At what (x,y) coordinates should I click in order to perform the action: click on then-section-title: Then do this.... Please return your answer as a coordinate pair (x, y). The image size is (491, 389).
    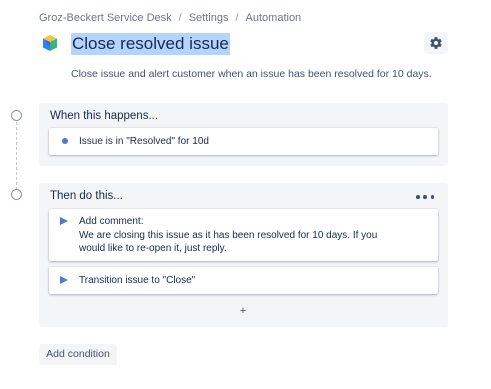
    Looking at the image, I should click on (86, 196).